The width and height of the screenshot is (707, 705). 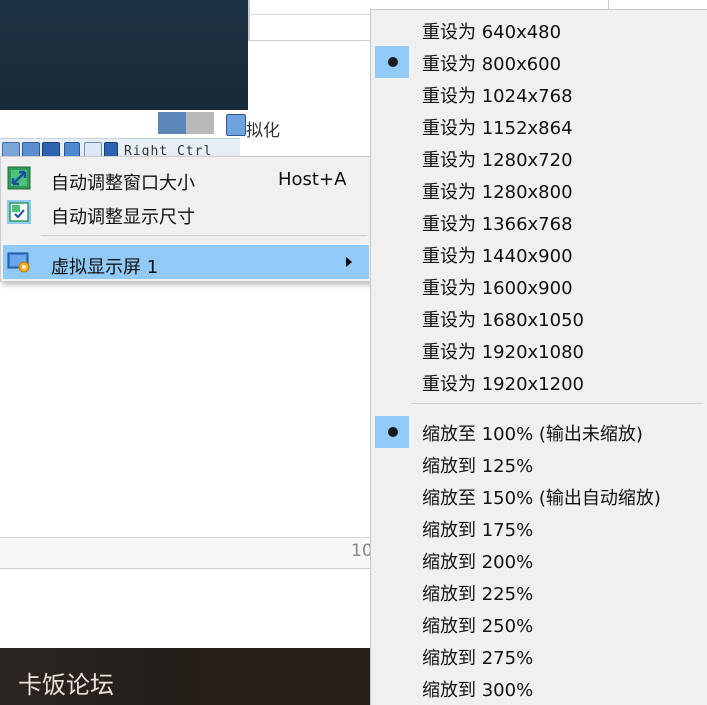 I want to click on resolution-item: 重设为 640x480, so click(x=539, y=30).